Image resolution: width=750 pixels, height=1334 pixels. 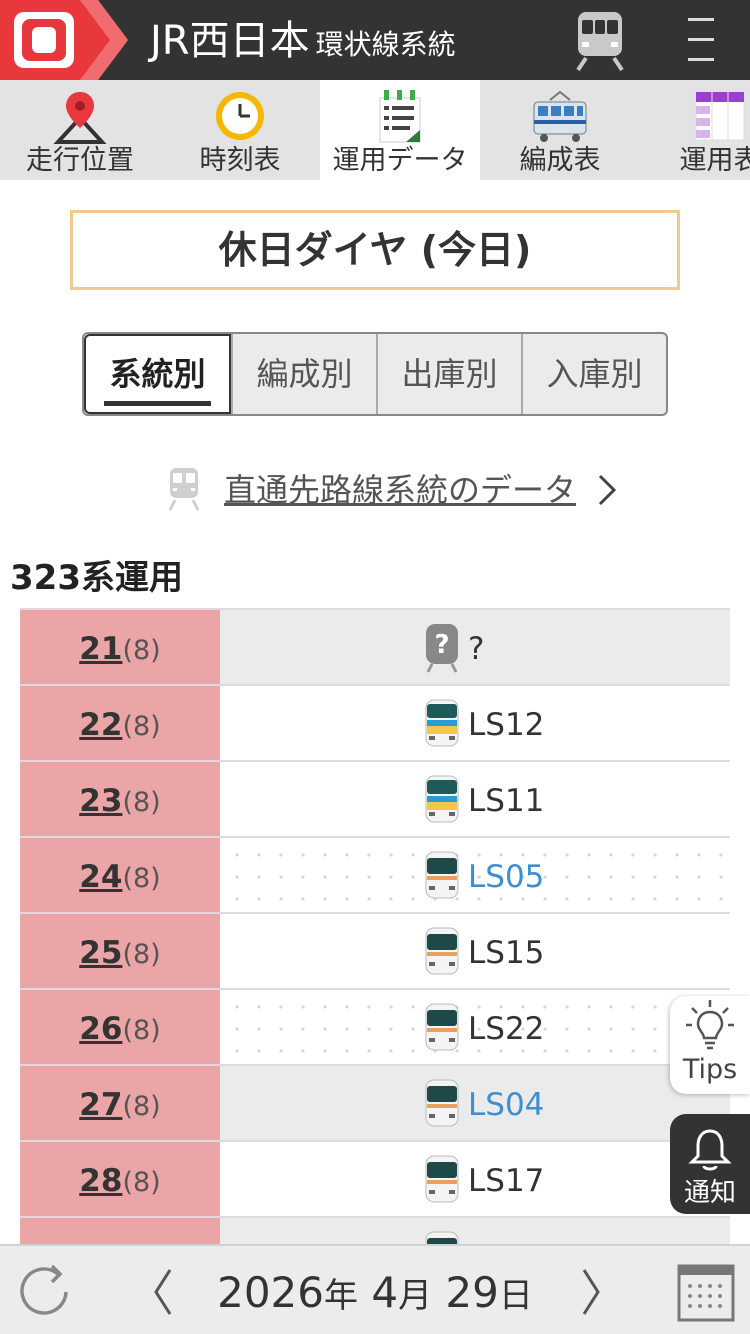 I want to click on railway-name: JR西日本, so click(x=230, y=41).